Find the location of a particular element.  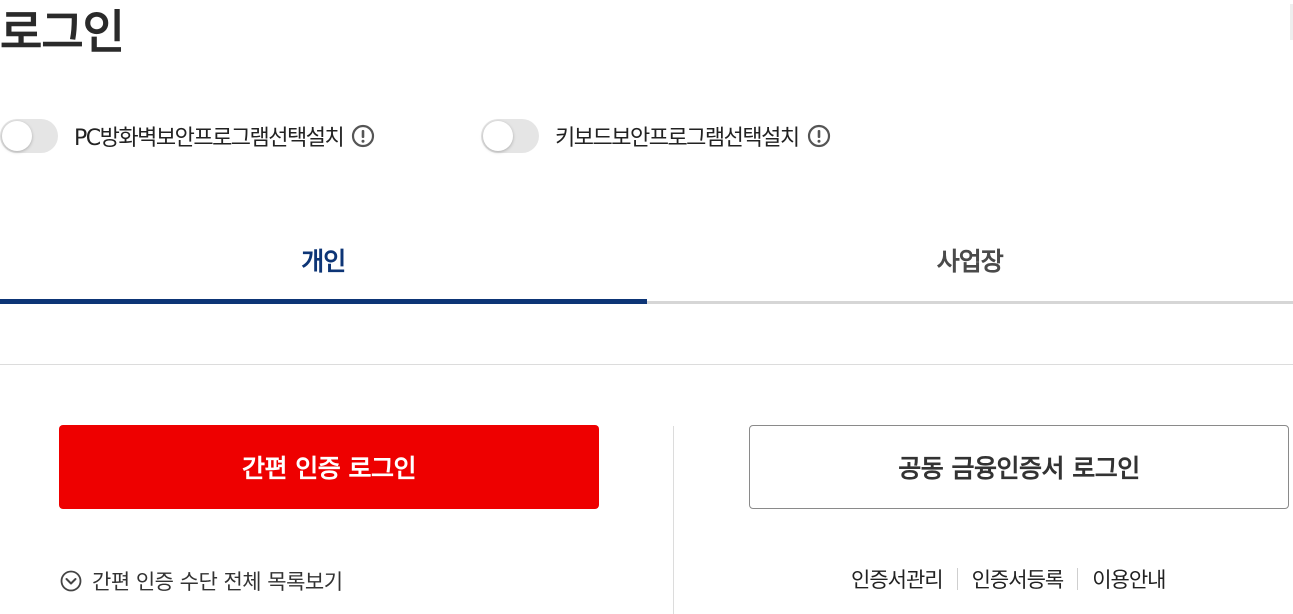

simple-auth-list-label: 간편 인증 수단 전체 목록보기 is located at coordinates (217, 582).